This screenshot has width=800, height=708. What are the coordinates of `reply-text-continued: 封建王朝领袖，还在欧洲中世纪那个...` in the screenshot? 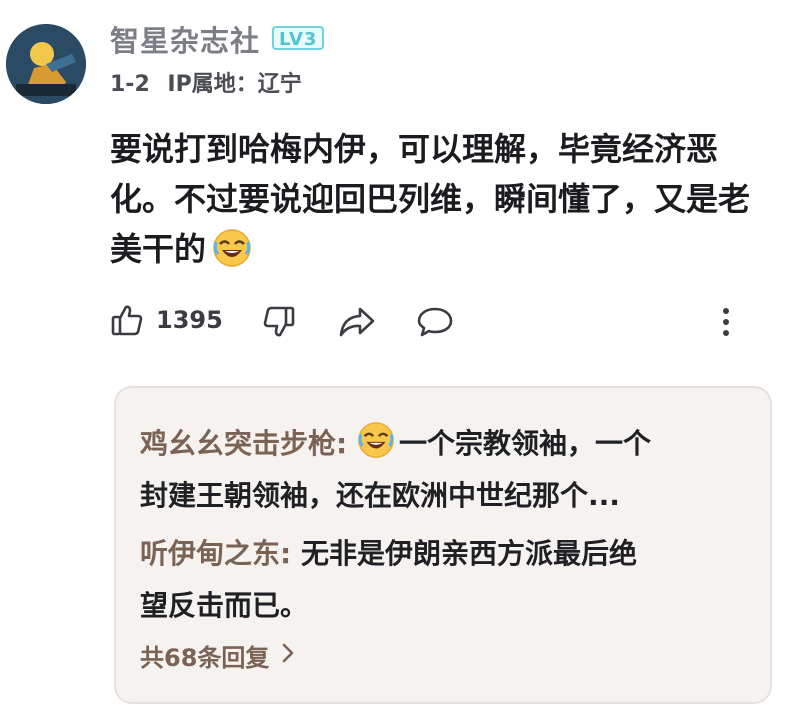 It's located at (380, 495).